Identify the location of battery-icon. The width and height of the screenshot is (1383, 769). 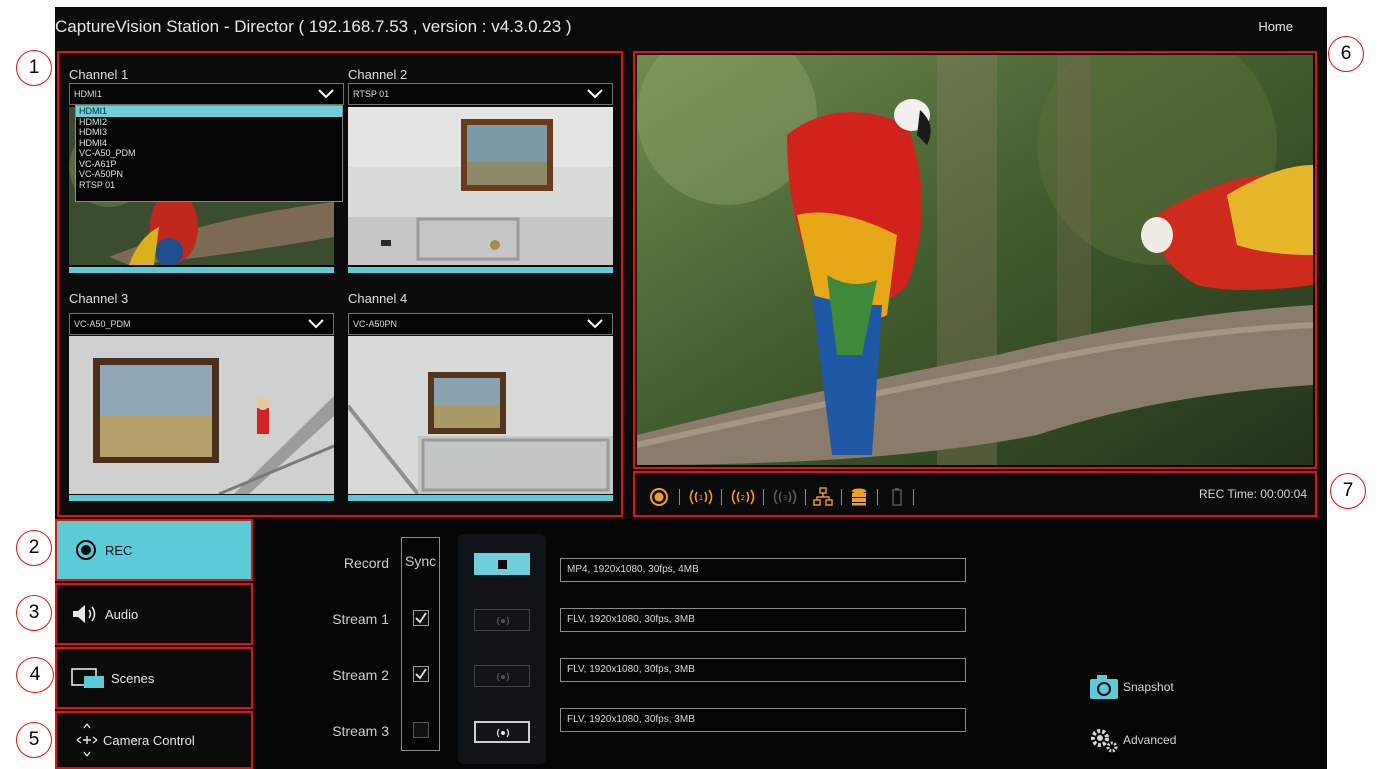
(897, 497).